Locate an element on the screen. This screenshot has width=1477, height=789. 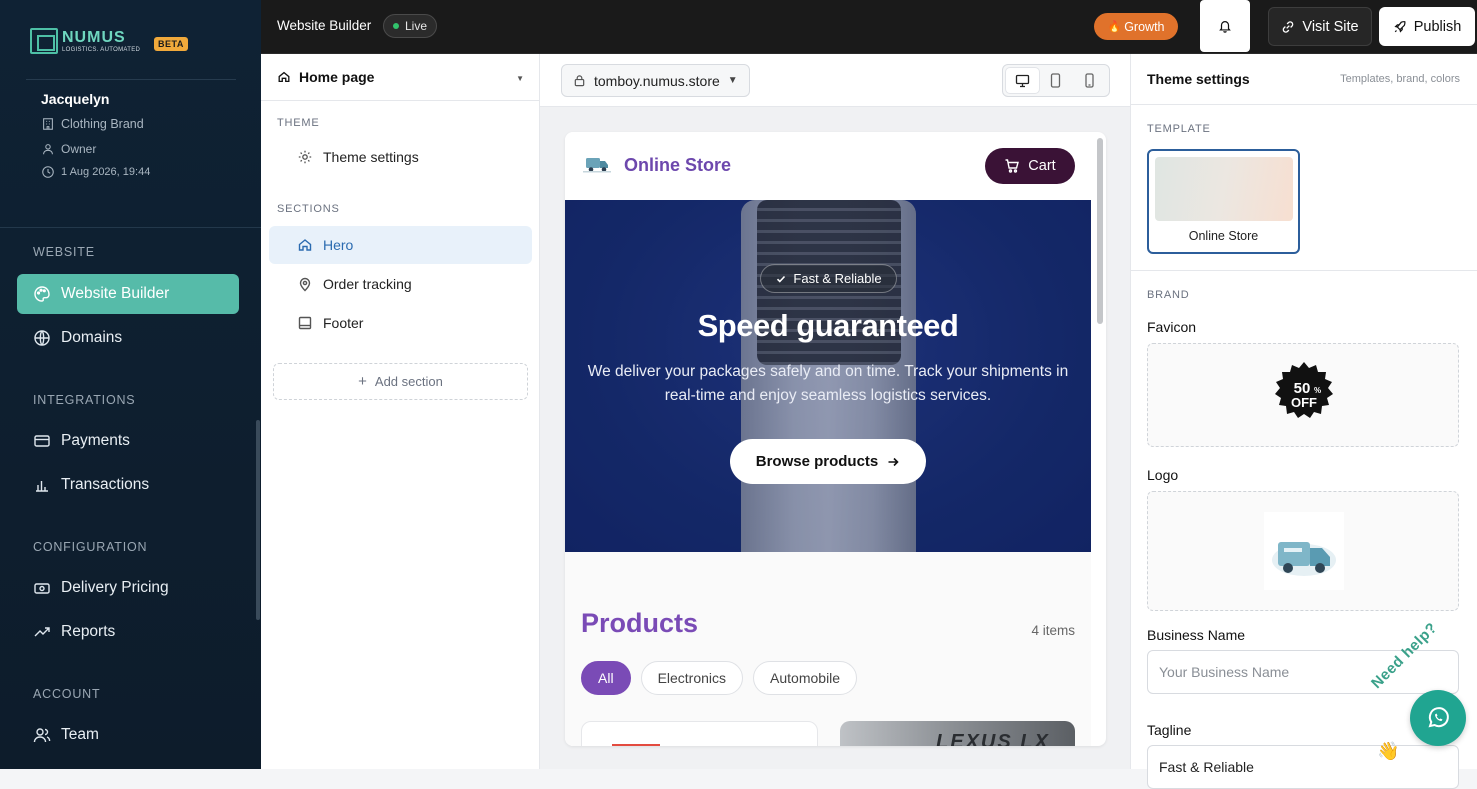
nav-website-builder: Website Builder is located at coordinates (128, 294).